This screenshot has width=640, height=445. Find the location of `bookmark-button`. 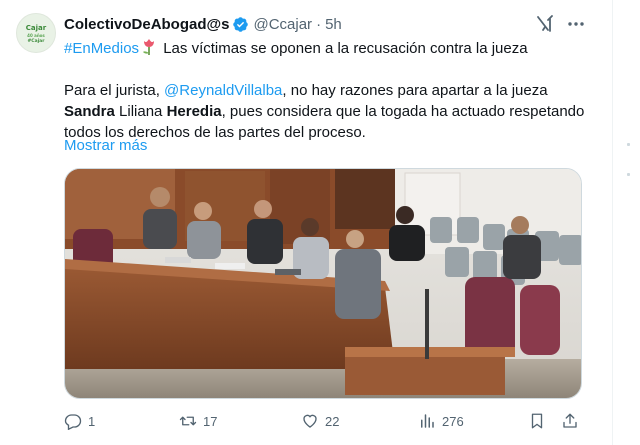

bookmark-button is located at coordinates (540, 421).